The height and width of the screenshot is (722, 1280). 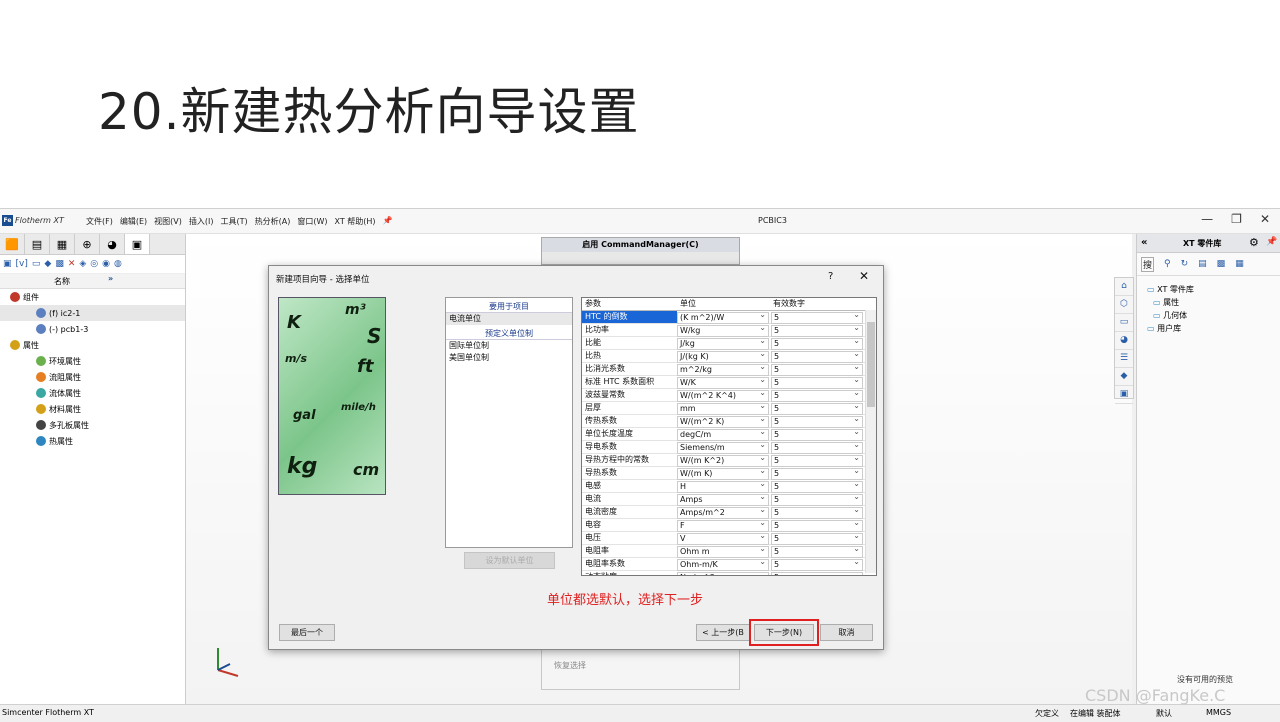 I want to click on tab-dim-xpert: ⊕, so click(x=87, y=244).